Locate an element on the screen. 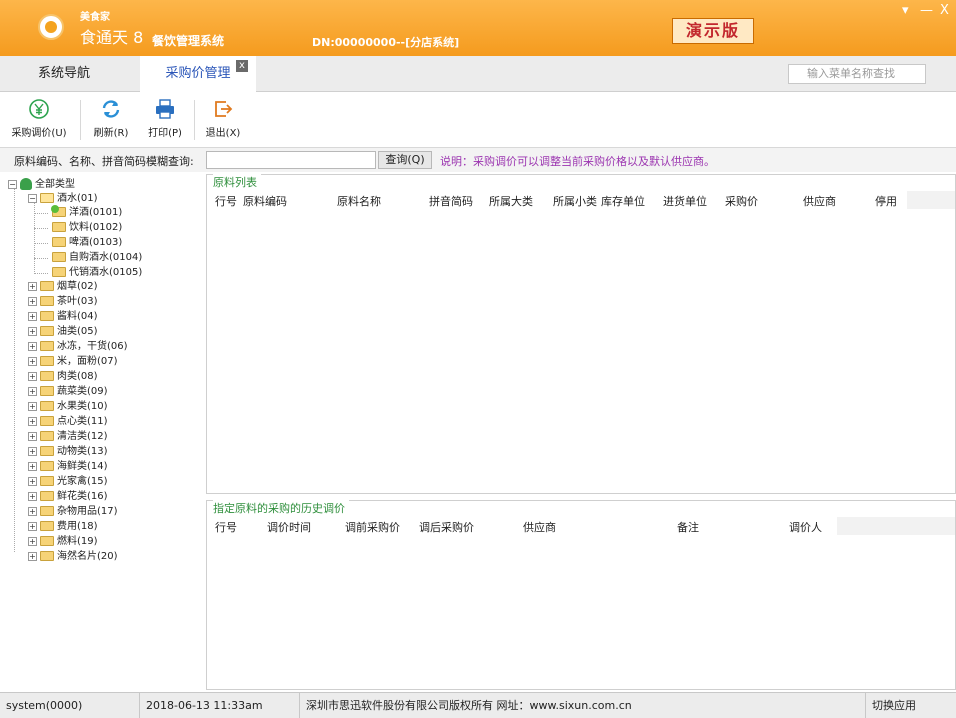 Image resolution: width=956 pixels, height=718 pixels. toolbar: 采购调价(U) 刷新(R) 打印(P) 退出(X) is located at coordinates (478, 120).